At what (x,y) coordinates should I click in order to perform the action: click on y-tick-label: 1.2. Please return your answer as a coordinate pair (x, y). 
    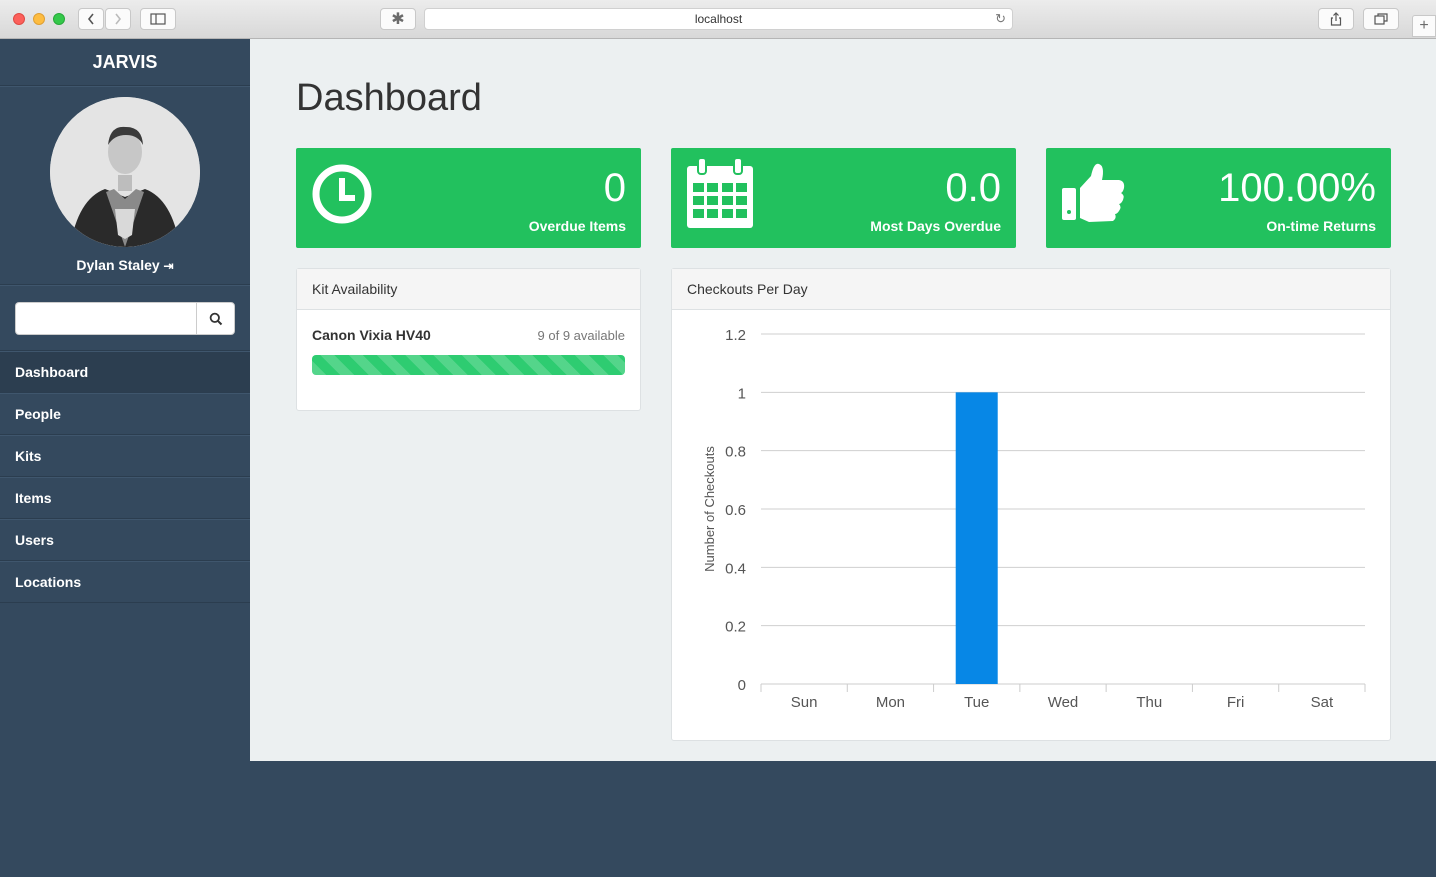
    Looking at the image, I should click on (735, 335).